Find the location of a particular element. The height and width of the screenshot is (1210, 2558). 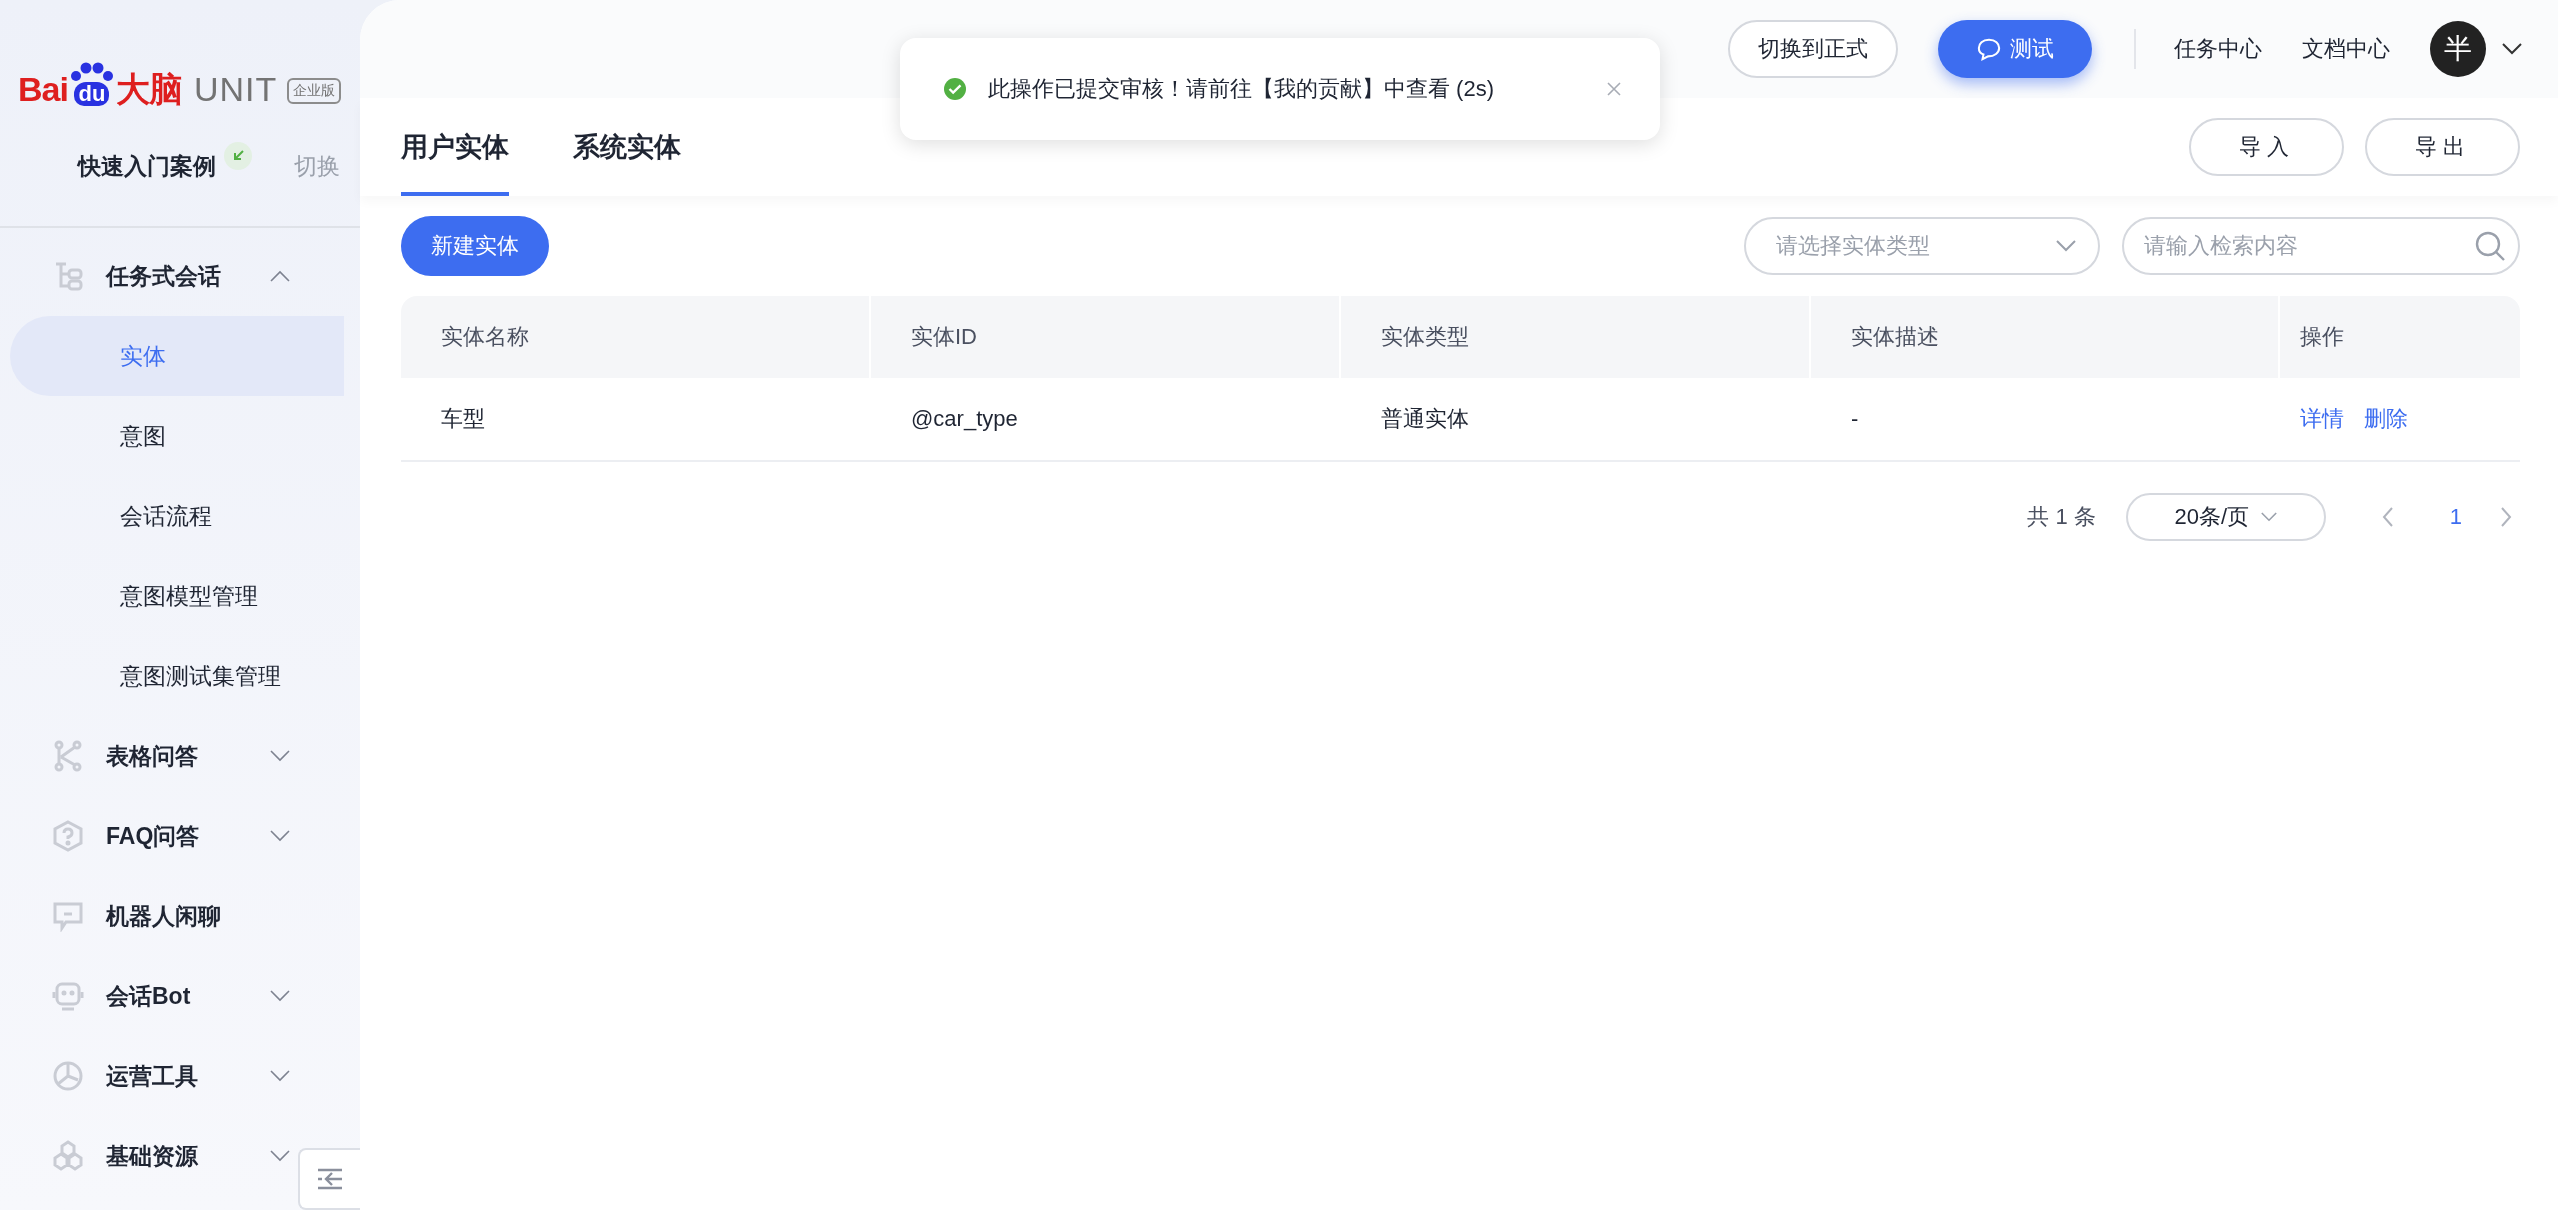

table-cell-text: 车型 is located at coordinates (463, 419).